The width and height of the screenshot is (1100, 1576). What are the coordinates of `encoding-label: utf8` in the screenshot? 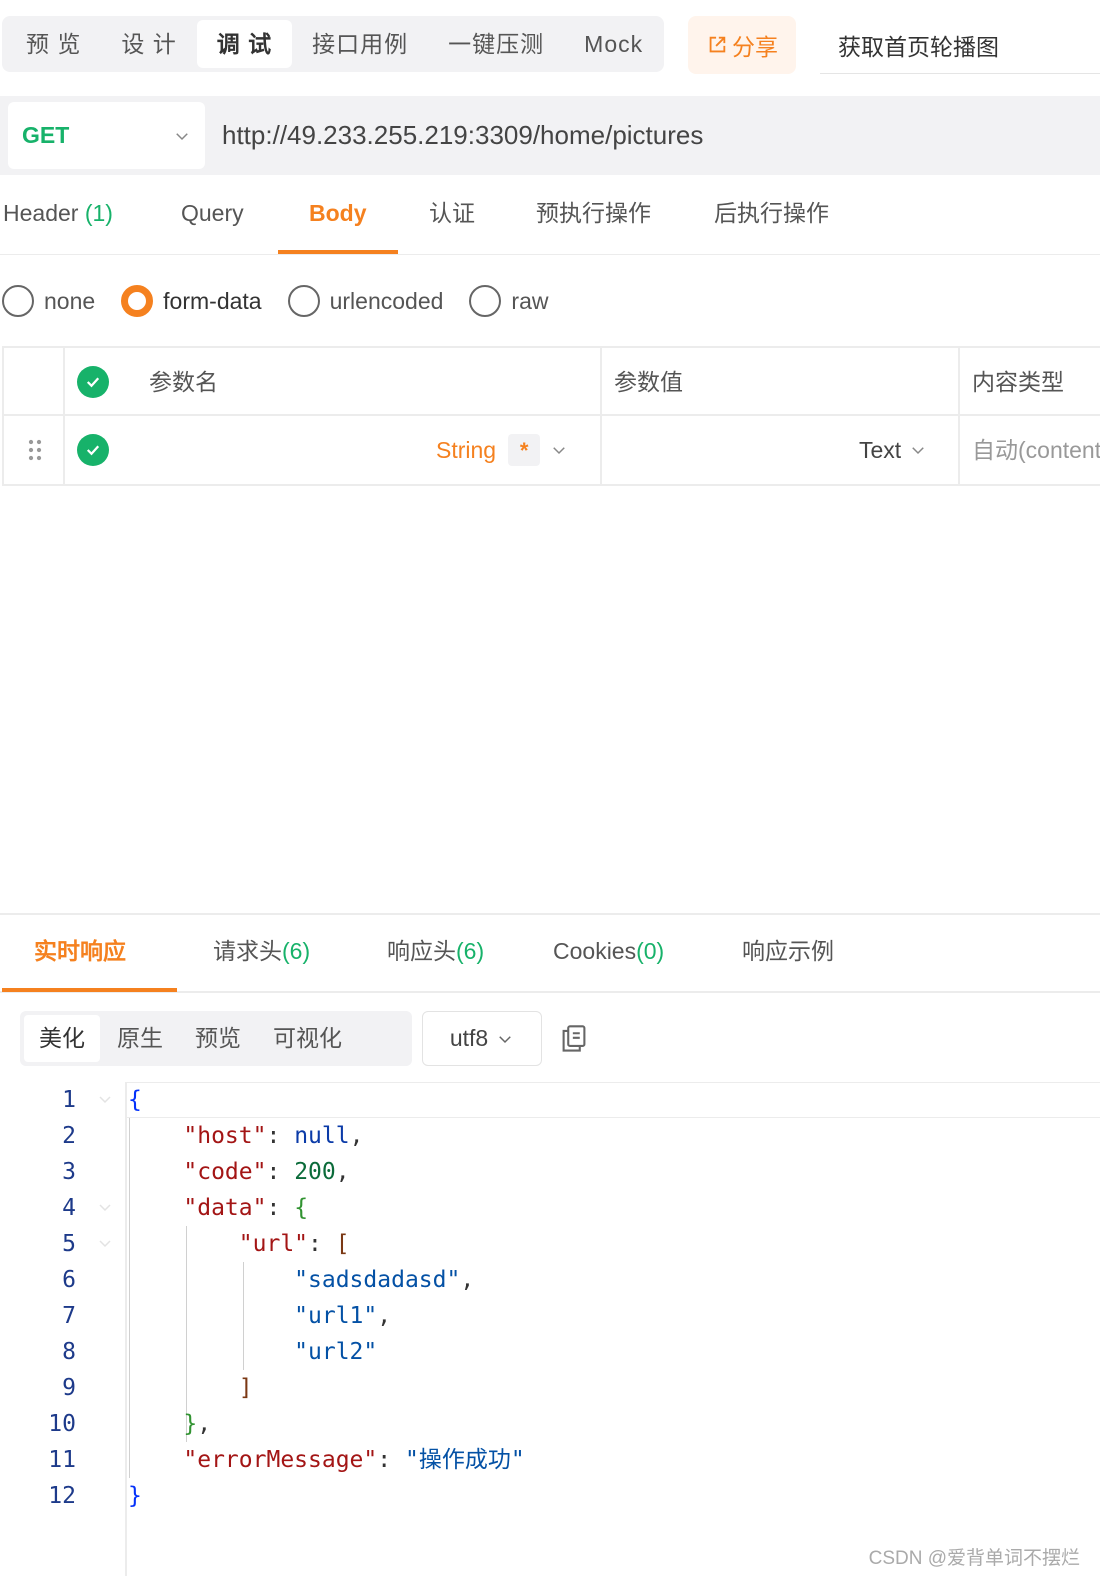 It's located at (469, 1038).